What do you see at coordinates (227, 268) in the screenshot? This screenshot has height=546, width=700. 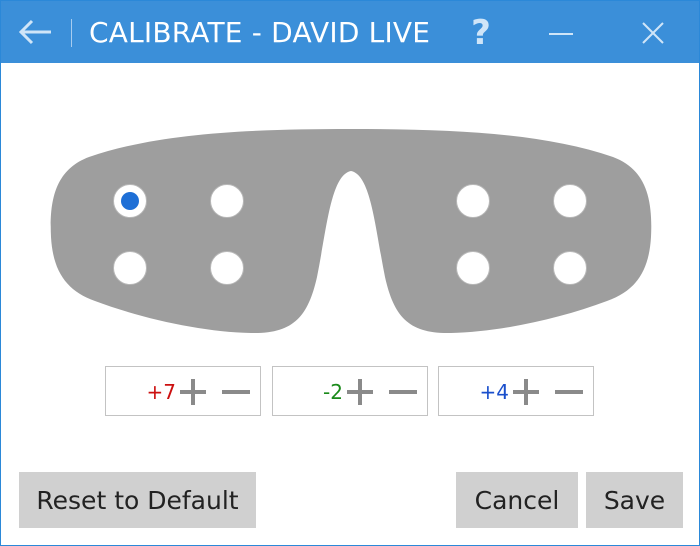 I see `calibration-point-left-bottom-inner` at bounding box center [227, 268].